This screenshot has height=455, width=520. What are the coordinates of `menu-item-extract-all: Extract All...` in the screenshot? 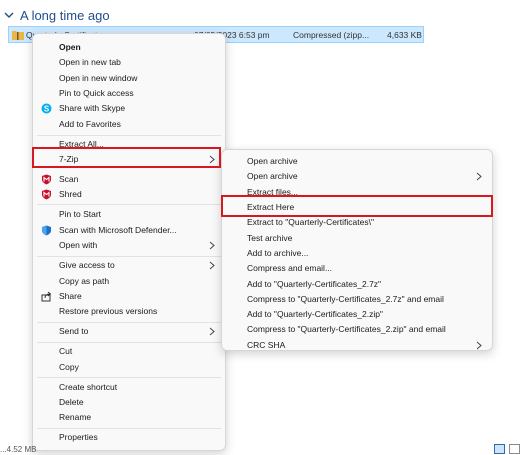 It's located at (129, 144).